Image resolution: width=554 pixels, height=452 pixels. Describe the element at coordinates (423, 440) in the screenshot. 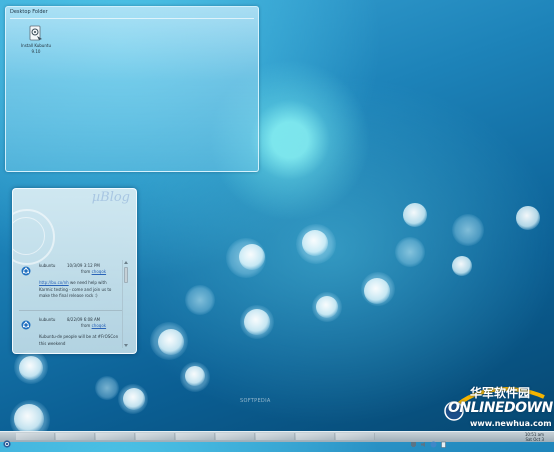

I see `volume-icon` at that location.